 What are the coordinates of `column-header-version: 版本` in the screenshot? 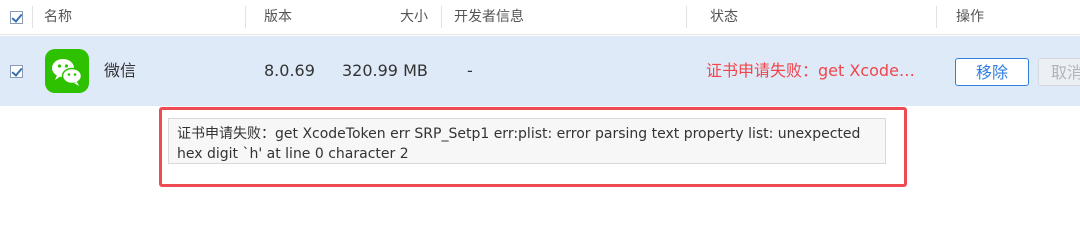 It's located at (278, 17).